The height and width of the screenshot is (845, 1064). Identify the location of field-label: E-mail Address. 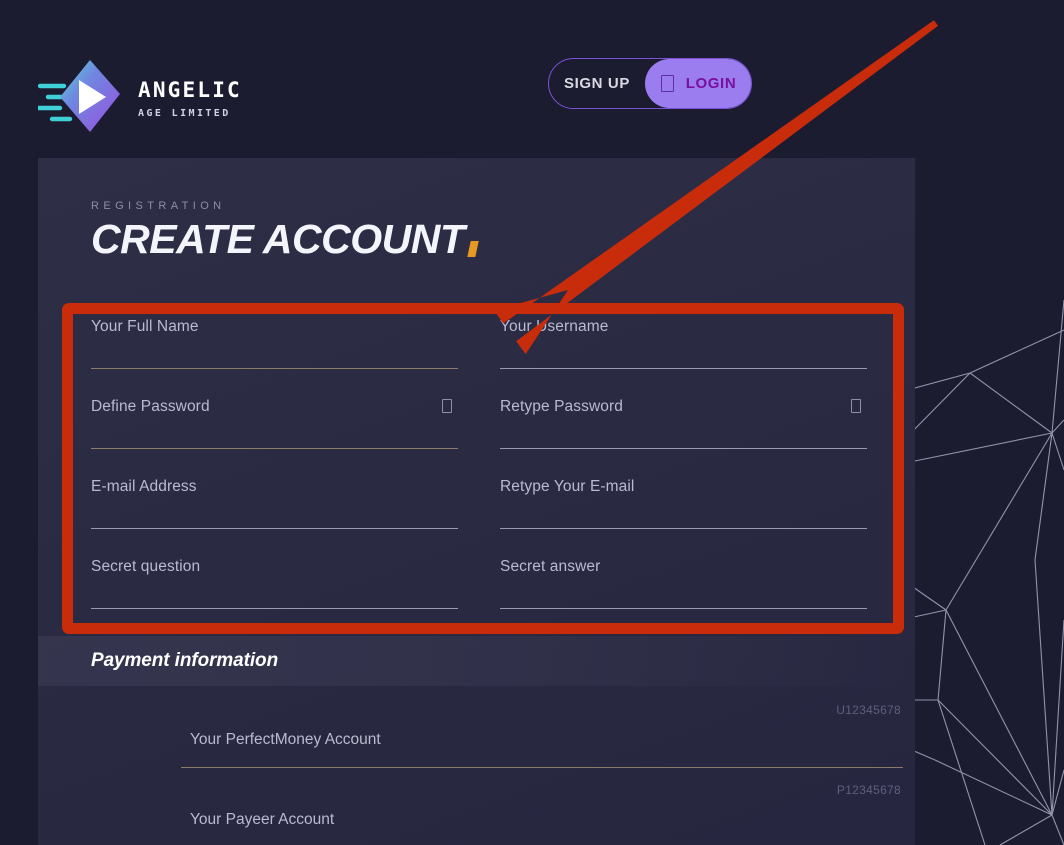
(144, 486).